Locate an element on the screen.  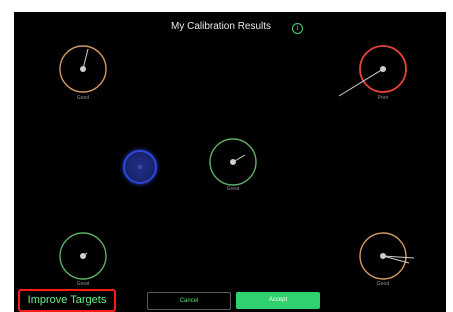
calibration-target-top-right is located at coordinates (372, 72).